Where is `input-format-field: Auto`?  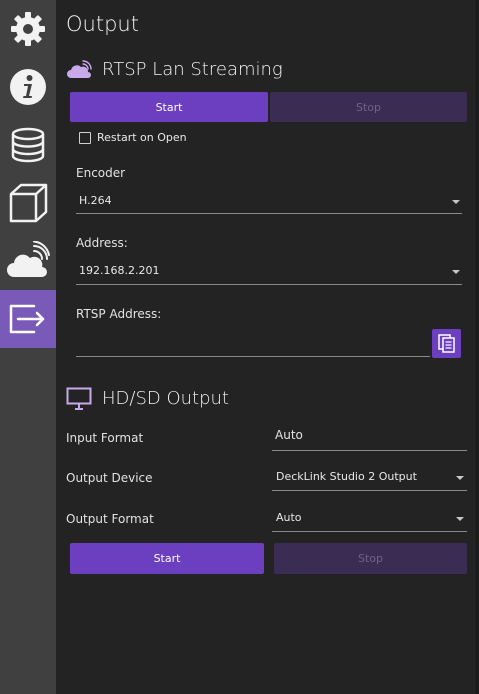
input-format-field: Auto is located at coordinates (369, 437).